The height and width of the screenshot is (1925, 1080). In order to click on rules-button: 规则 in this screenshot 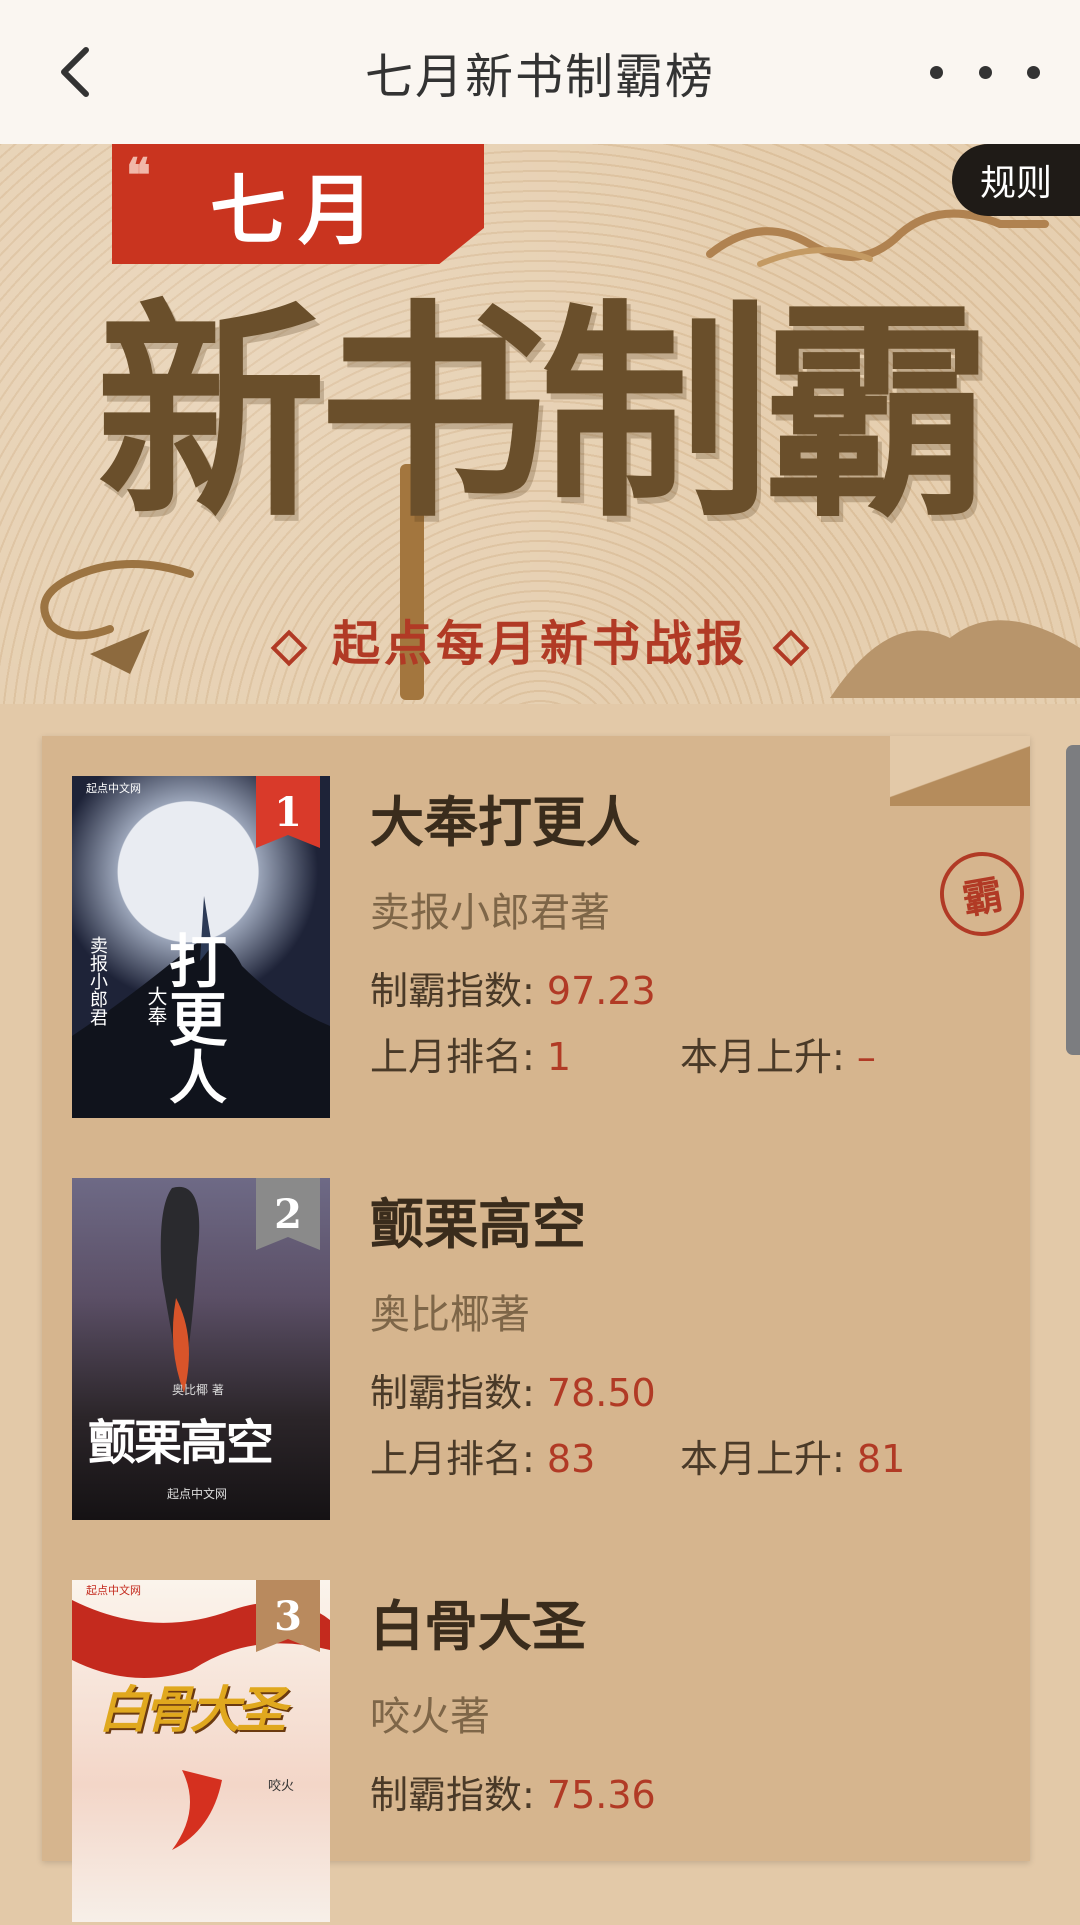, I will do `click(1016, 180)`.